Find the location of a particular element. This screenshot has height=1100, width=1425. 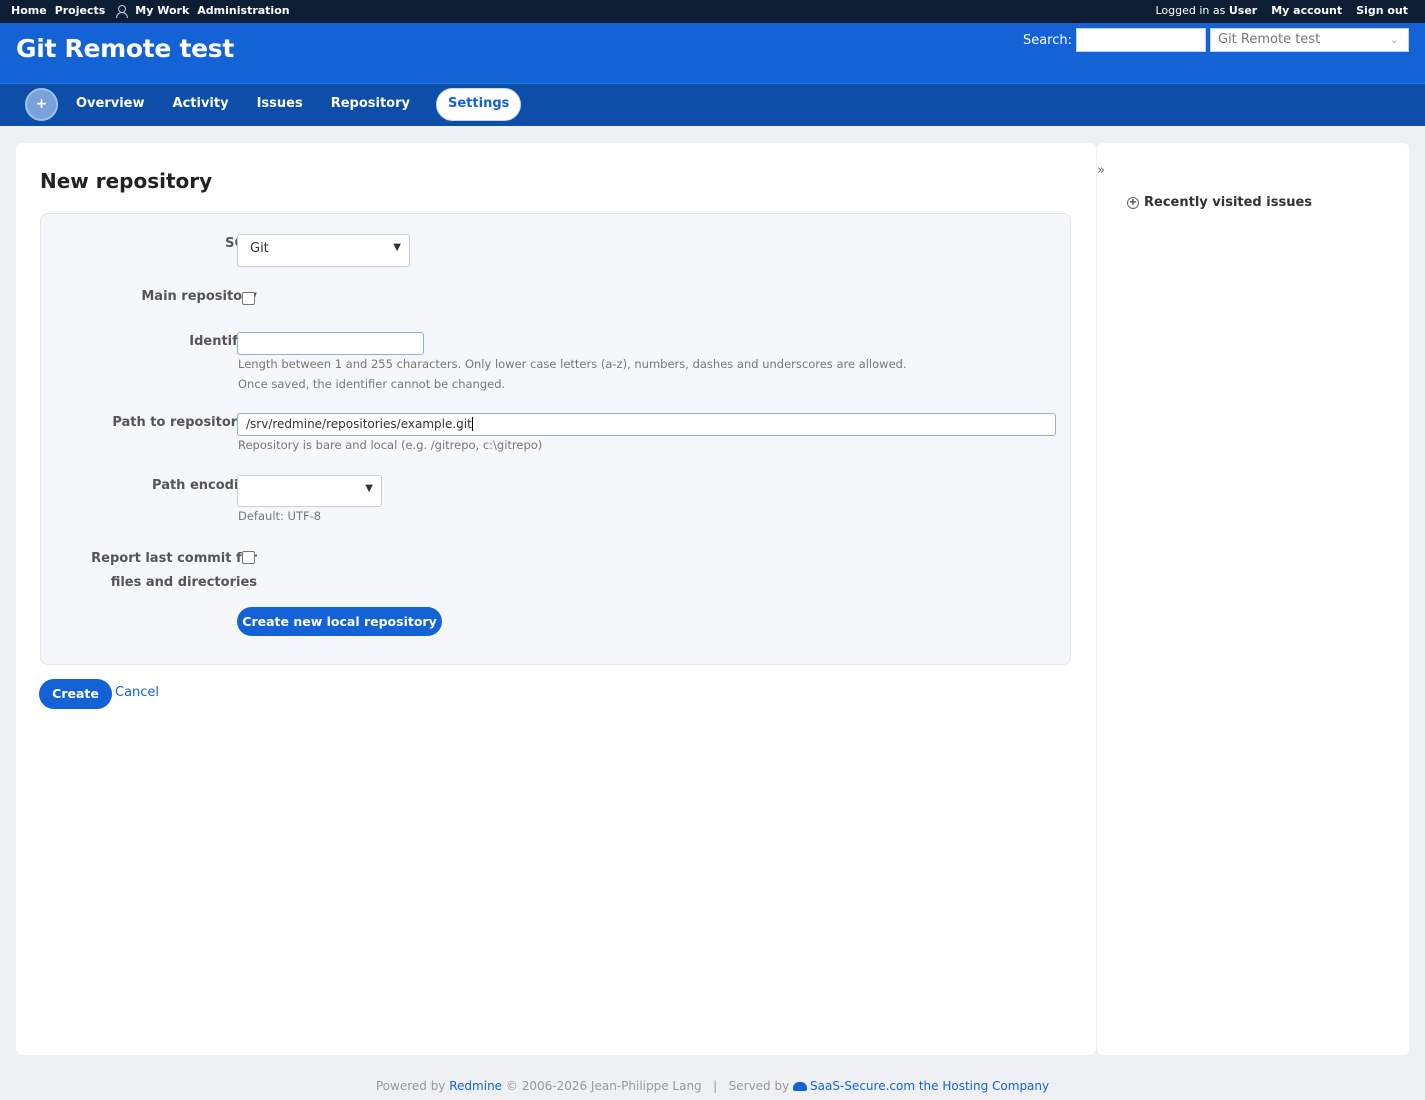

recently-visited-issues-title: Recently visited issues is located at coordinates (1228, 202).